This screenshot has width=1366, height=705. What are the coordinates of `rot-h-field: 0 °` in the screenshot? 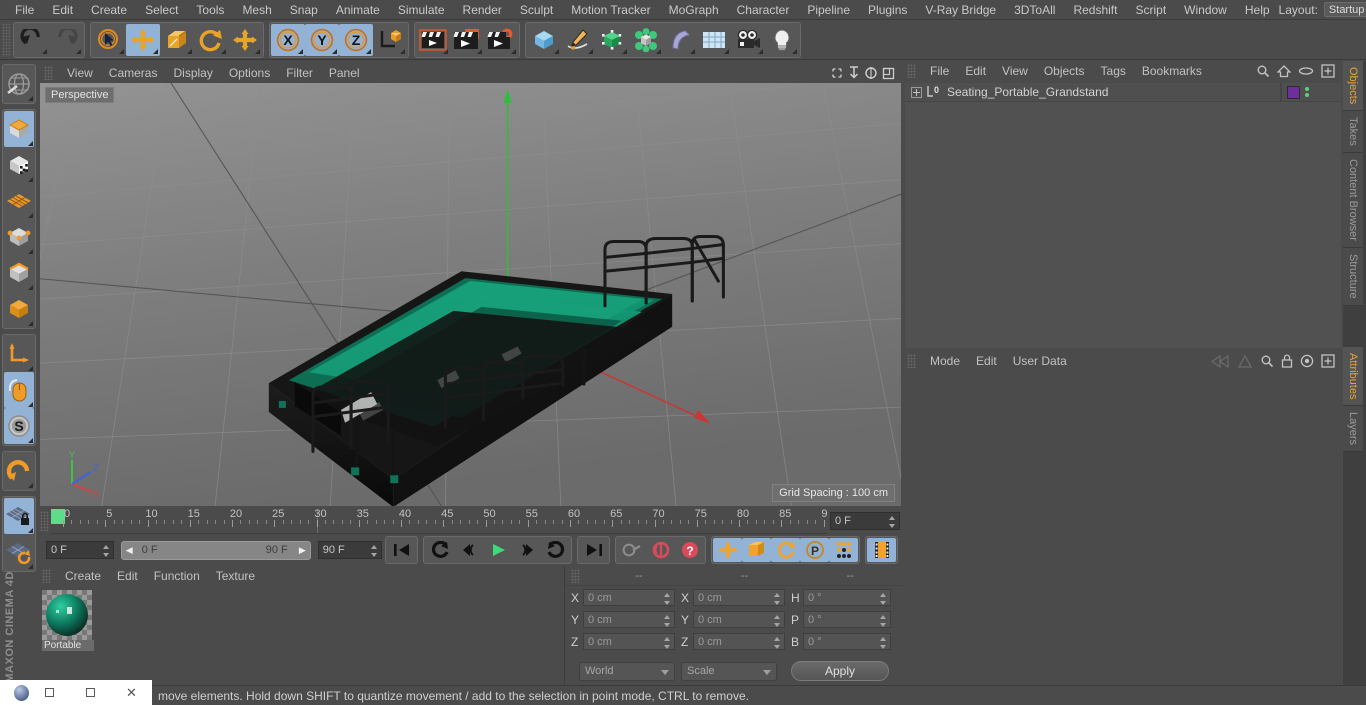 It's located at (847, 597).